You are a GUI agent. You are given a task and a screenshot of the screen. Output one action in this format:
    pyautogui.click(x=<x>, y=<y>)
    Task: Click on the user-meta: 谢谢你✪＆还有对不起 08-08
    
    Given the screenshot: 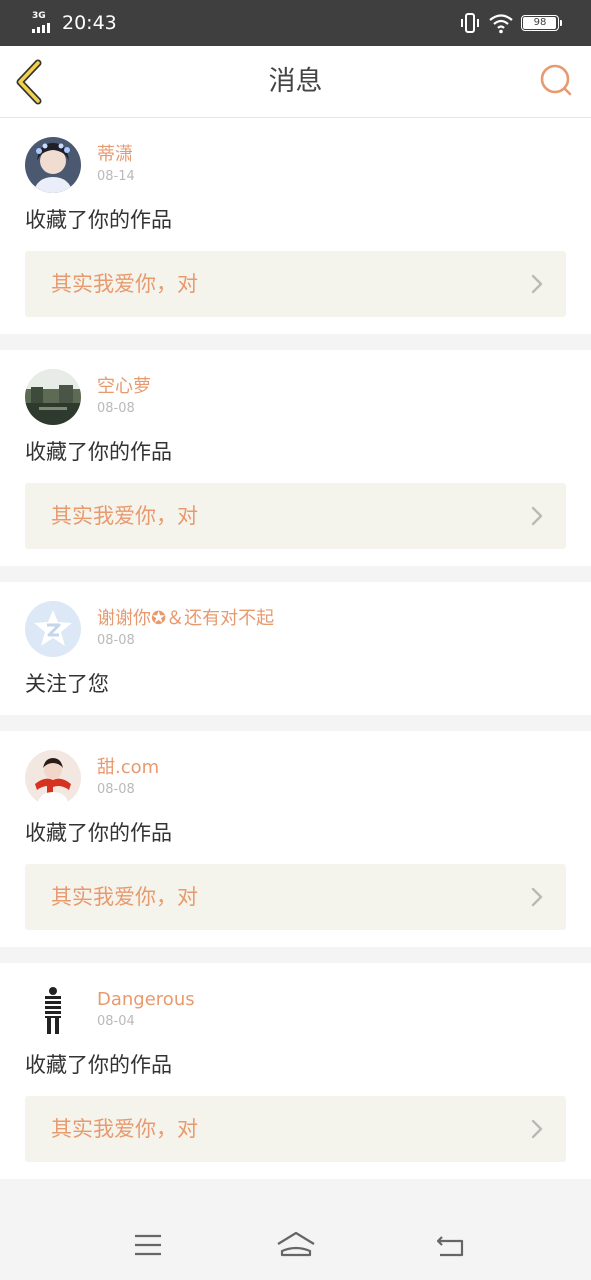 What is the action you would take?
    pyautogui.click(x=185, y=629)
    